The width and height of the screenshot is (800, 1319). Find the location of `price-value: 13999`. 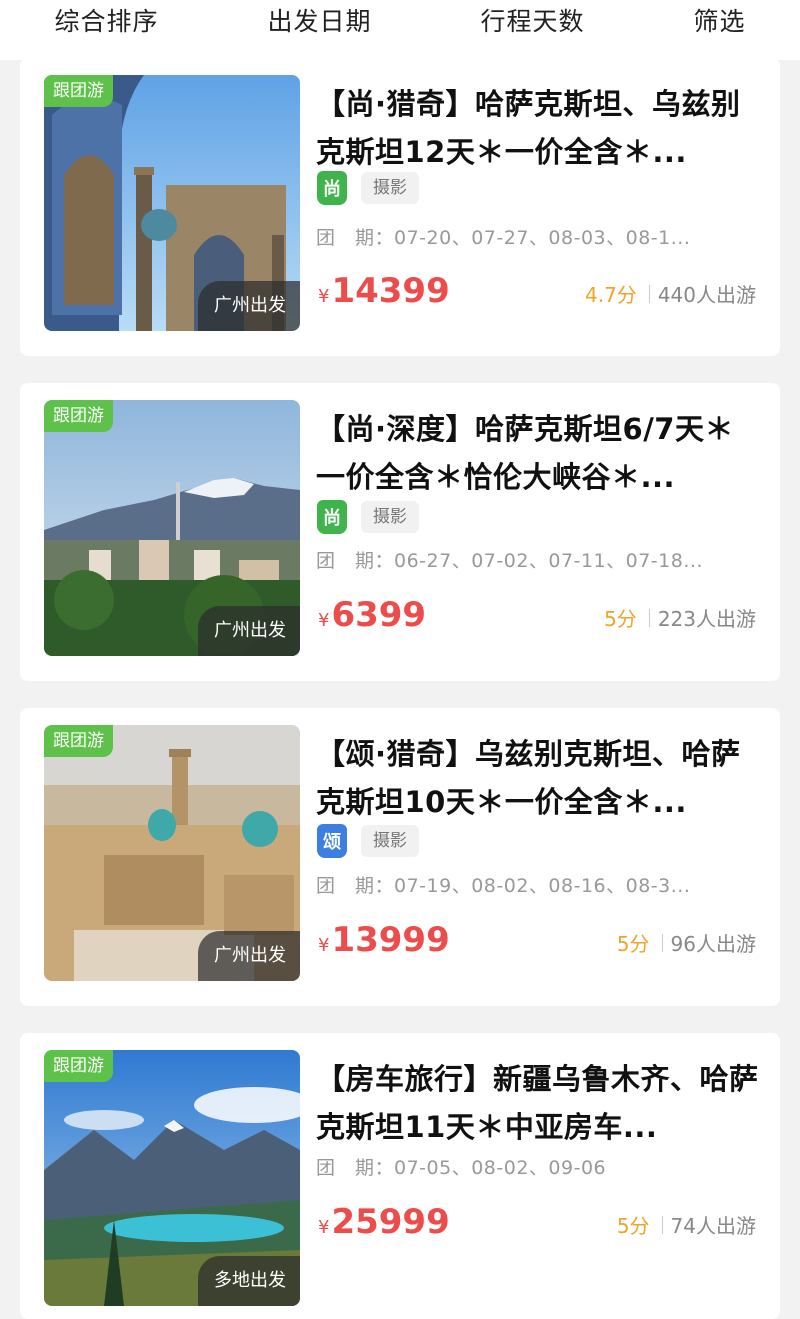

price-value: 13999 is located at coordinates (390, 940).